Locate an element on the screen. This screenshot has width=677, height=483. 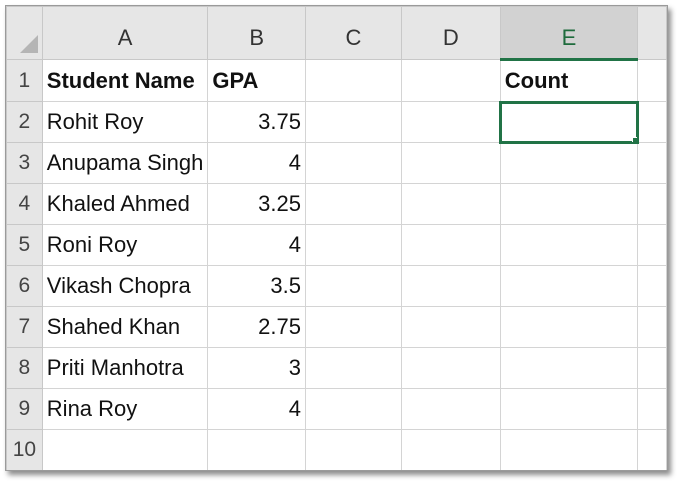
cell-a: Khaled Ahmed is located at coordinates (125, 204).